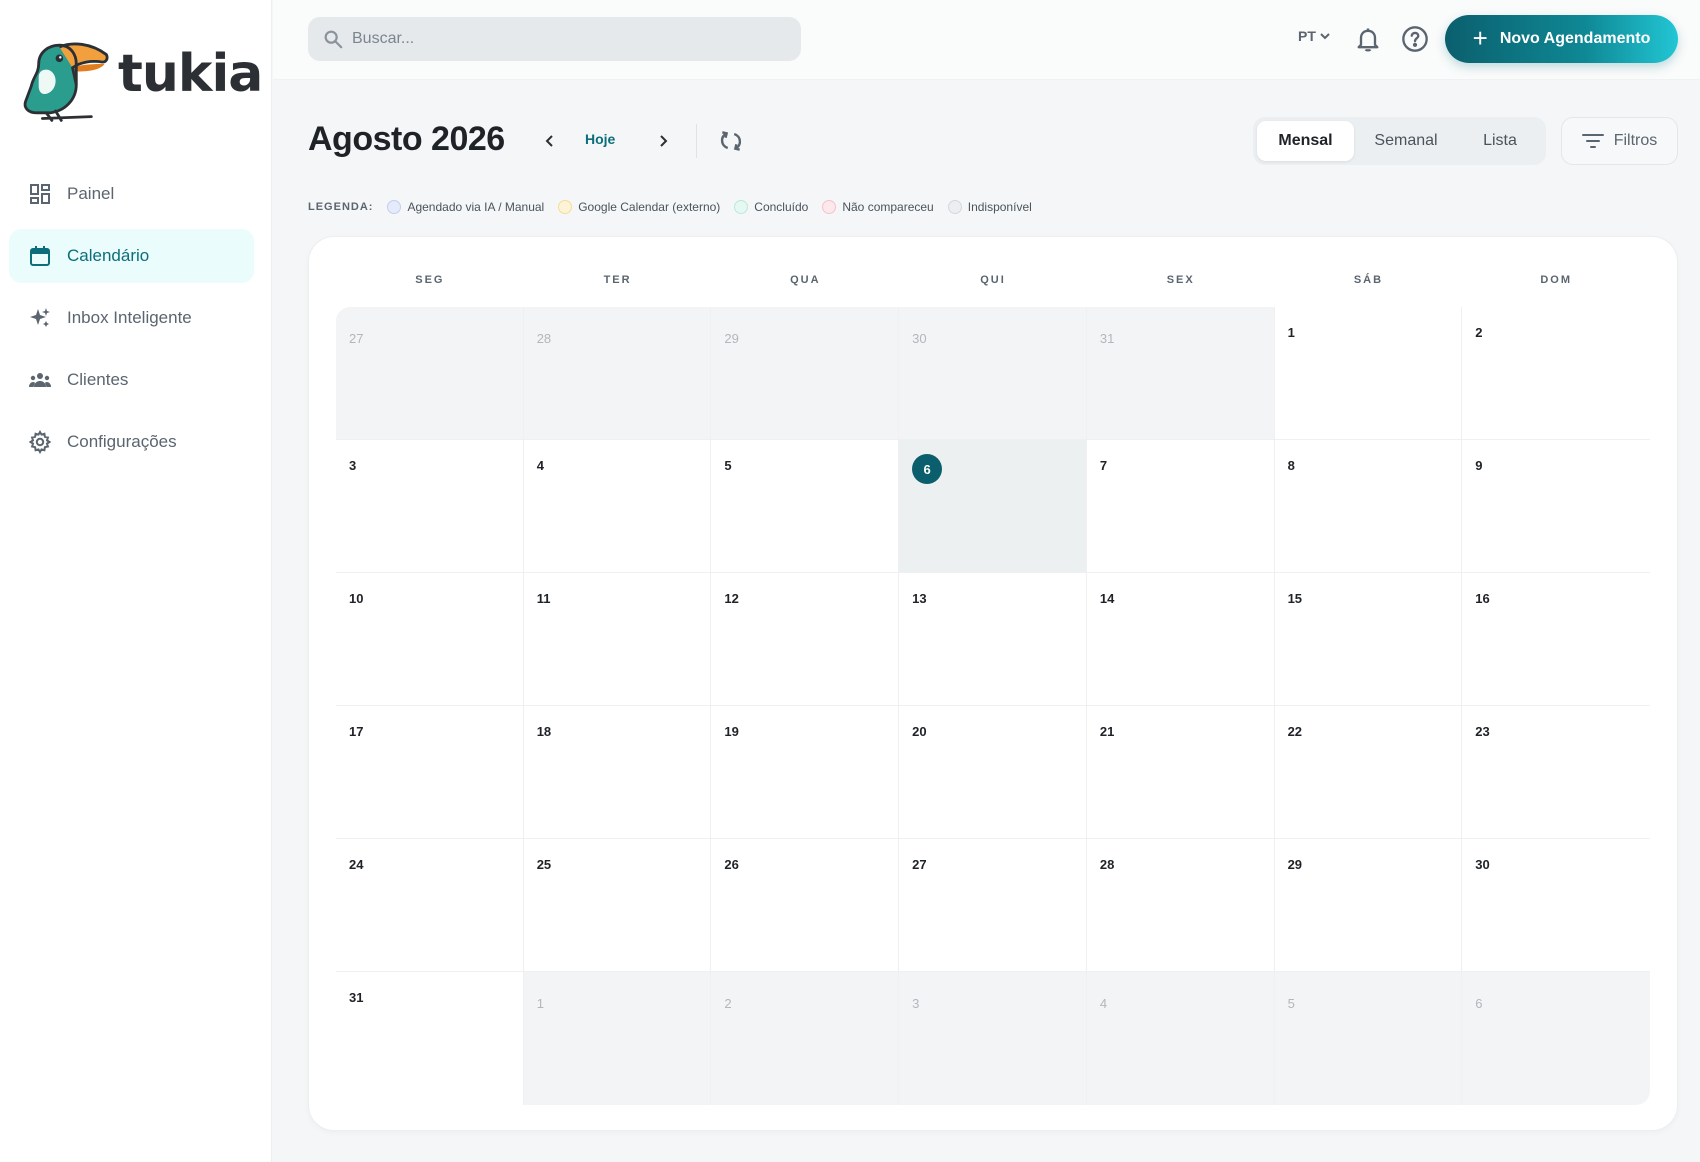 The width and height of the screenshot is (1700, 1162). What do you see at coordinates (1500, 141) in the screenshot?
I see `view-list-tab: Lista` at bounding box center [1500, 141].